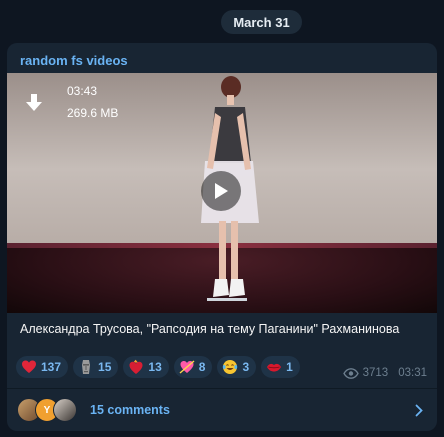 This screenshot has width=444, height=437. Describe the element at coordinates (146, 367) in the screenshot. I see `reaction-heart-on-fire: 13` at that location.